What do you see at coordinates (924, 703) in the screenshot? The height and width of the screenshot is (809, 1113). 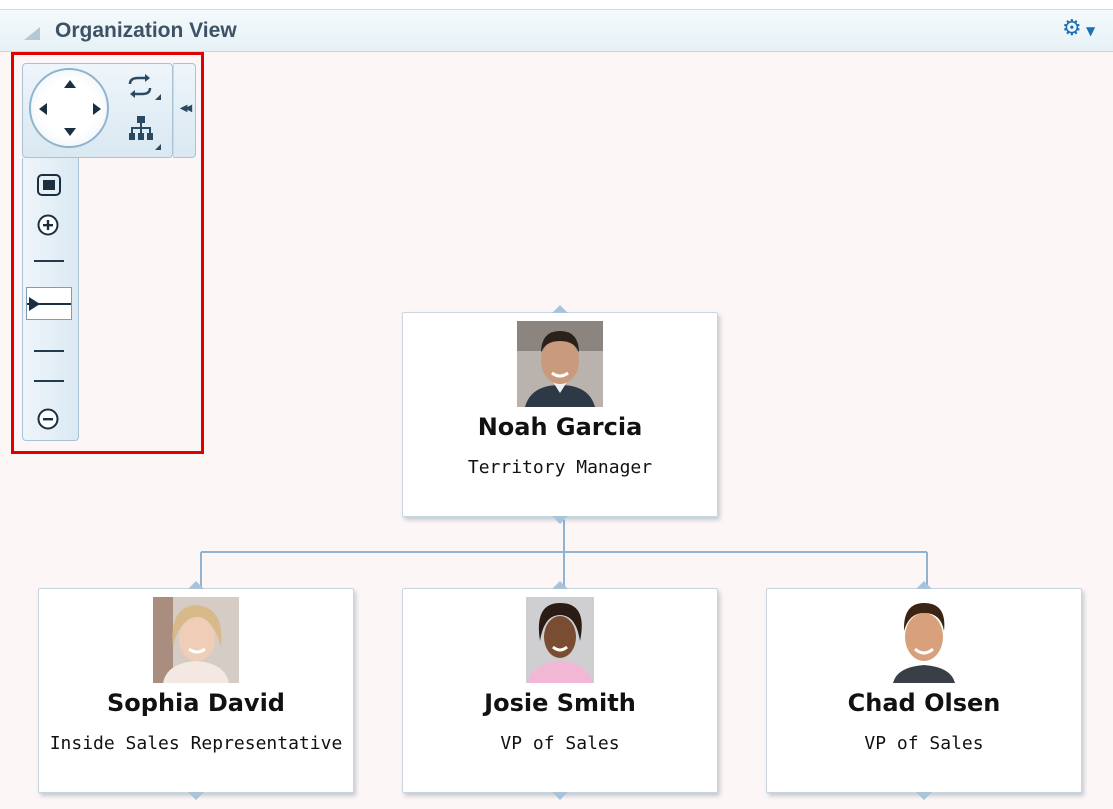 I see `employee-name: Chad Olsen` at bounding box center [924, 703].